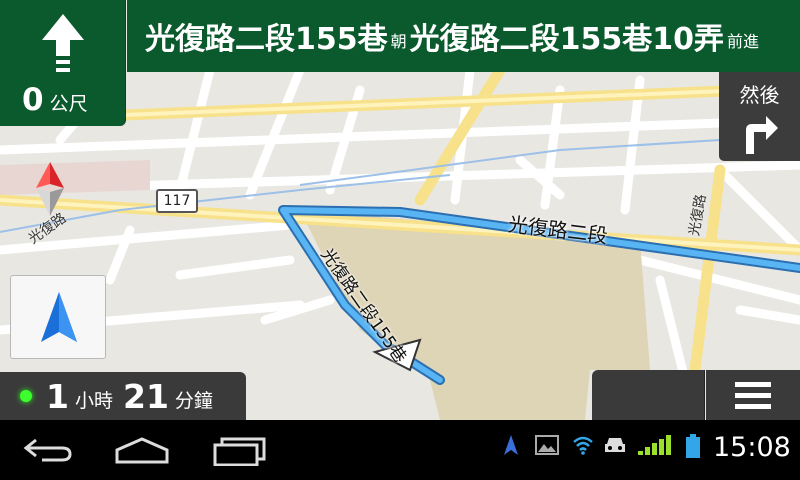  Describe the element at coordinates (400, 450) in the screenshot. I see `system-bar` at that location.